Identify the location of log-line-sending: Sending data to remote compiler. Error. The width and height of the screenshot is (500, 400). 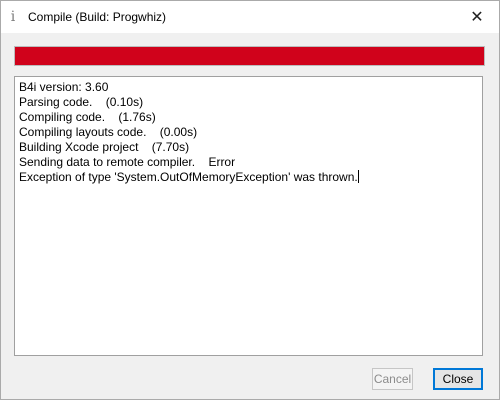
(127, 162).